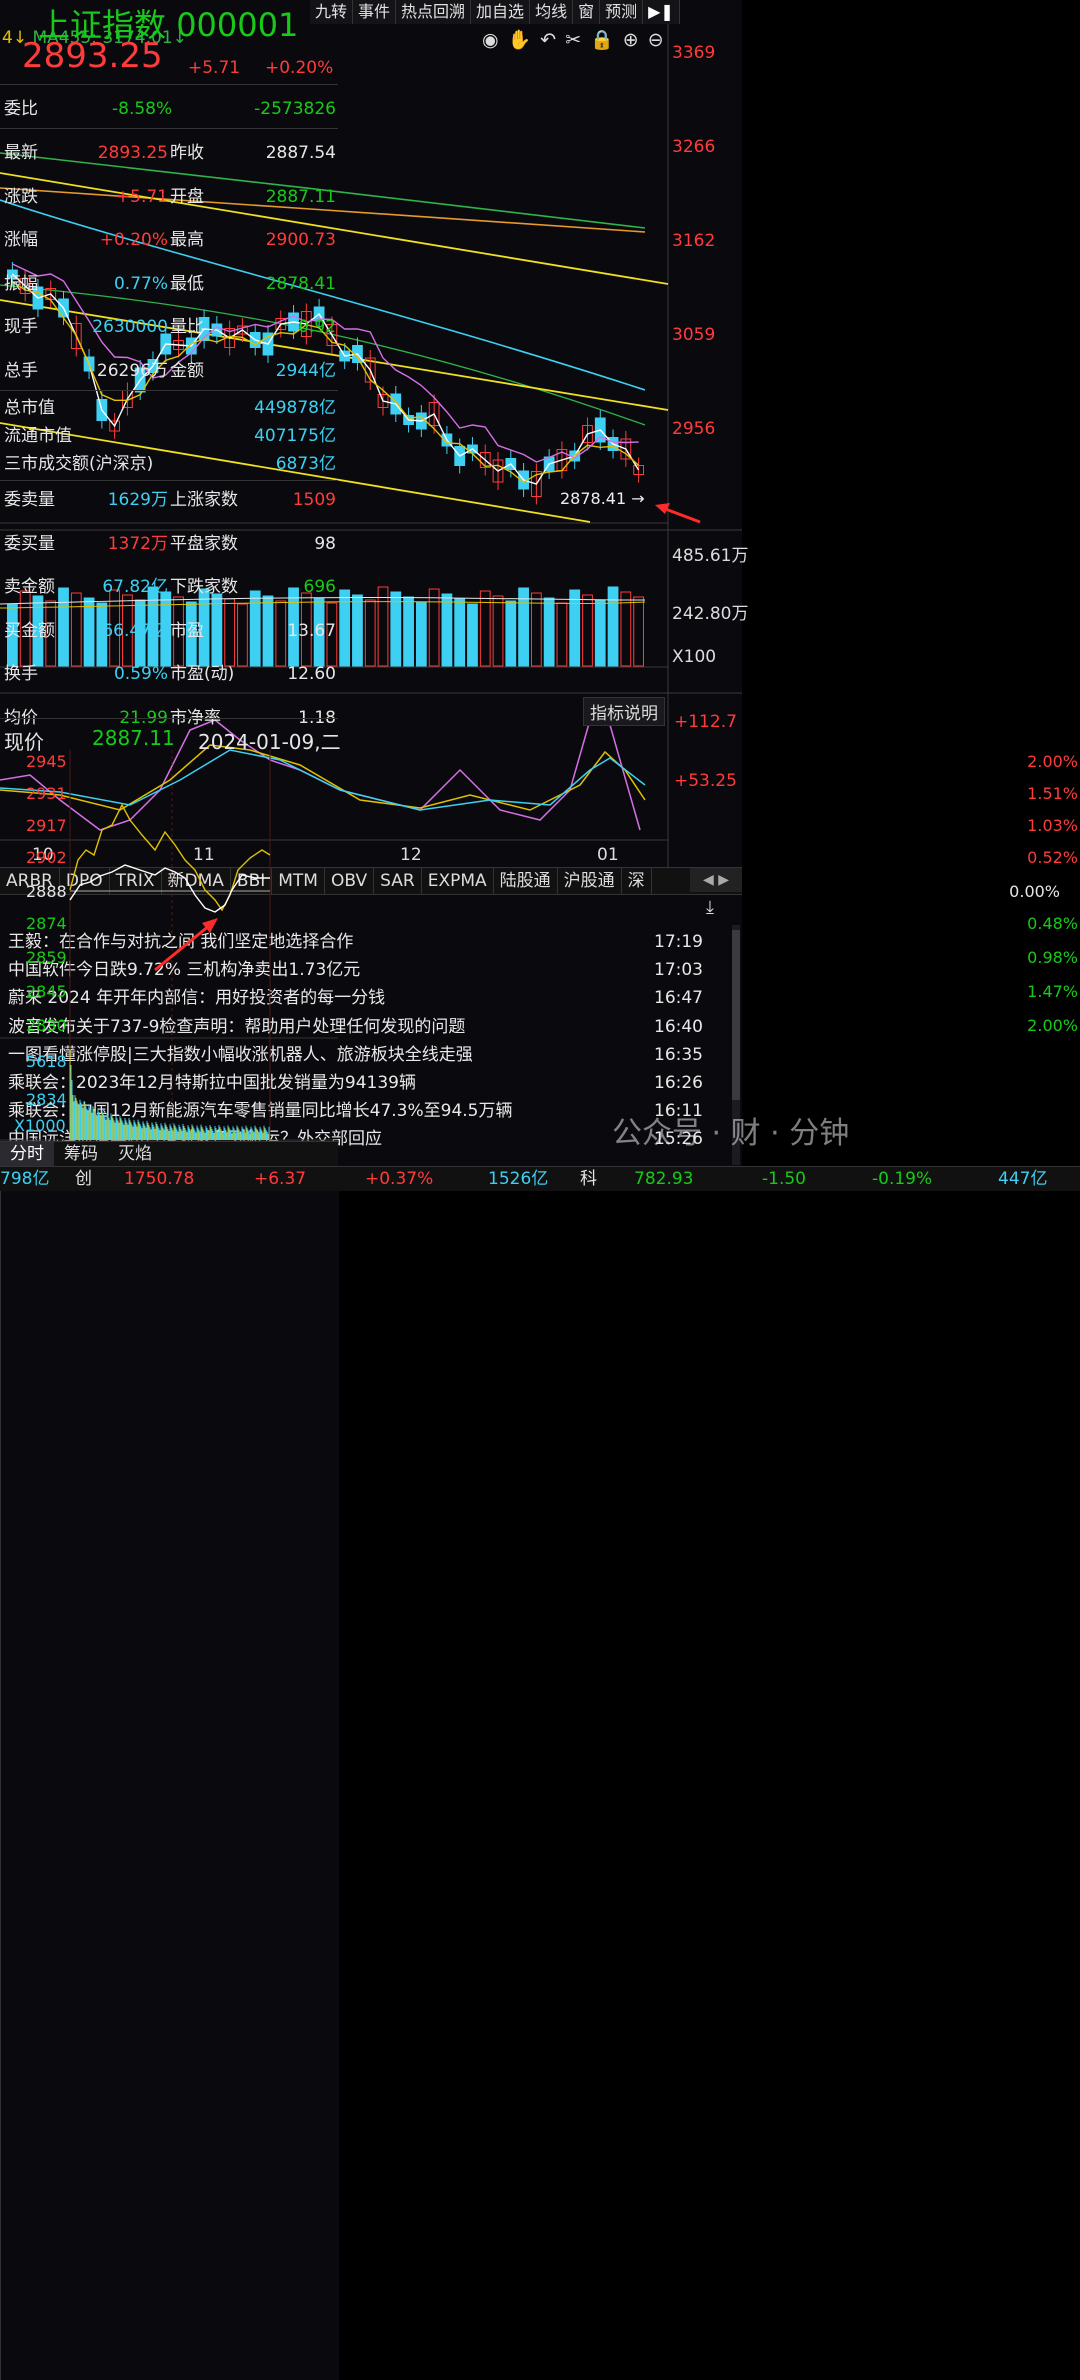 This screenshot has width=1080, height=2380. I want to click on scroll-right-icon: ▶, so click(723, 880).